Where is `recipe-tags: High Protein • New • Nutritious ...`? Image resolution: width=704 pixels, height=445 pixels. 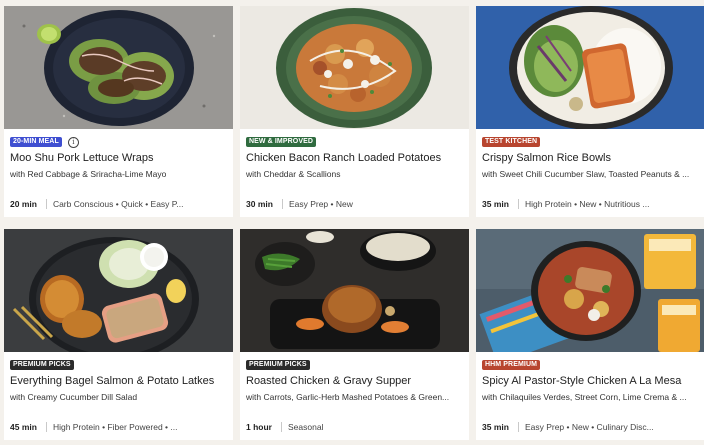
recipe-tags: High Protein • New • Nutritious ... is located at coordinates (587, 204).